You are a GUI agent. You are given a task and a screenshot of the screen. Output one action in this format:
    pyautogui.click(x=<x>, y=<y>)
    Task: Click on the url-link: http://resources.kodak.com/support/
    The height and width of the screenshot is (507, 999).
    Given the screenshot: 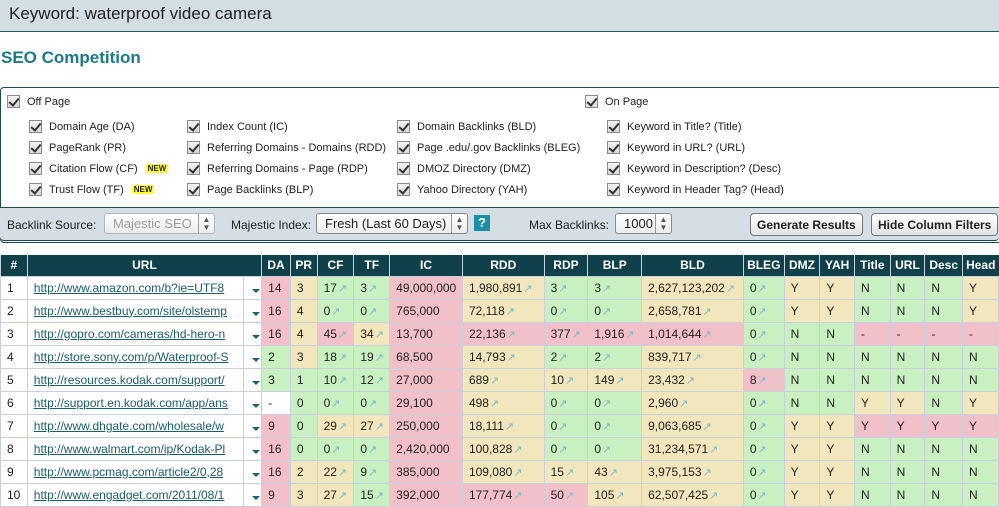 What is the action you would take?
    pyautogui.click(x=129, y=380)
    